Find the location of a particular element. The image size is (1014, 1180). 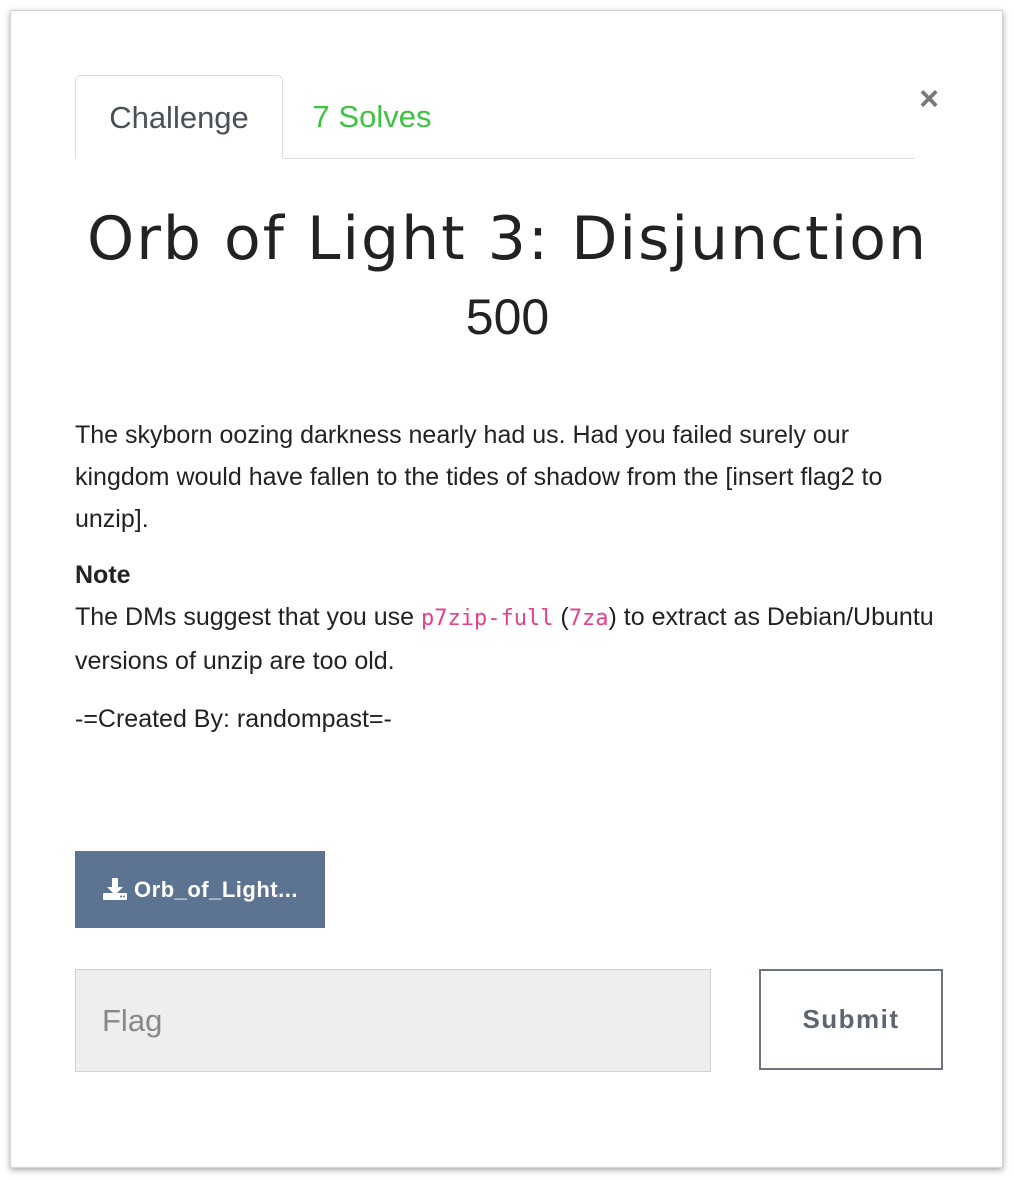

note-heading: Note is located at coordinates (103, 575).